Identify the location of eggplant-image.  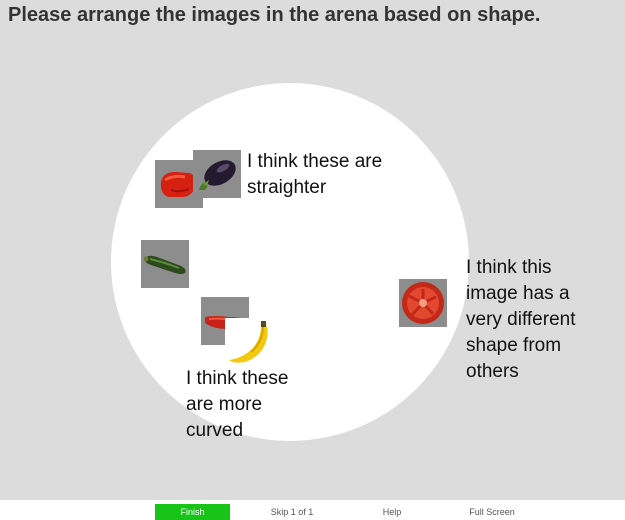
(217, 174).